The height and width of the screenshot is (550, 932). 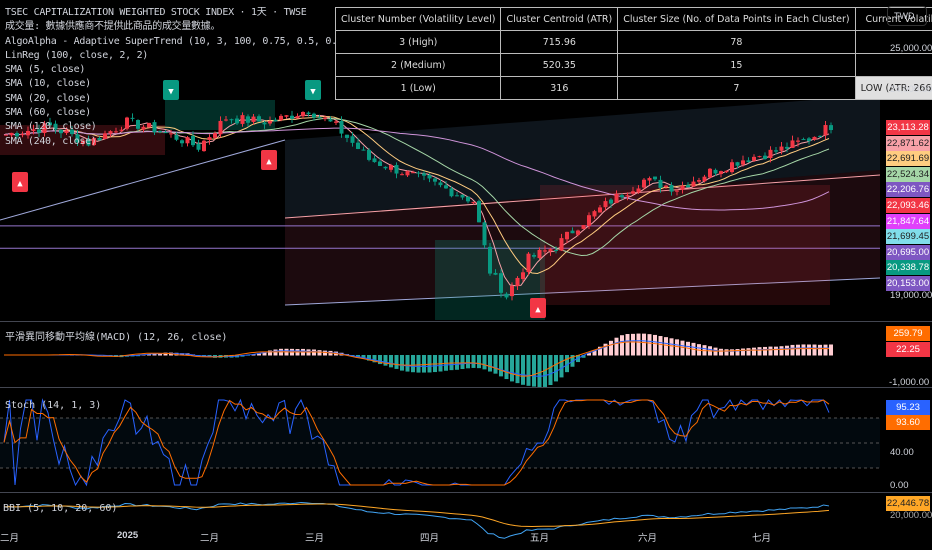 I want to click on price-badge: 22,093.46, so click(x=908, y=205).